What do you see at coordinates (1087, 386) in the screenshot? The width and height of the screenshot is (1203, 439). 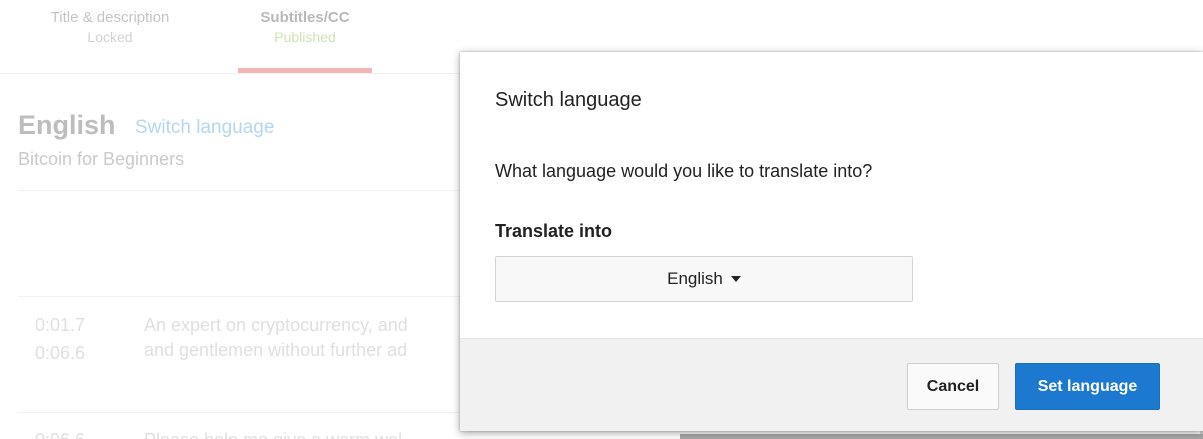 I see `set-language-button: Set language` at bounding box center [1087, 386].